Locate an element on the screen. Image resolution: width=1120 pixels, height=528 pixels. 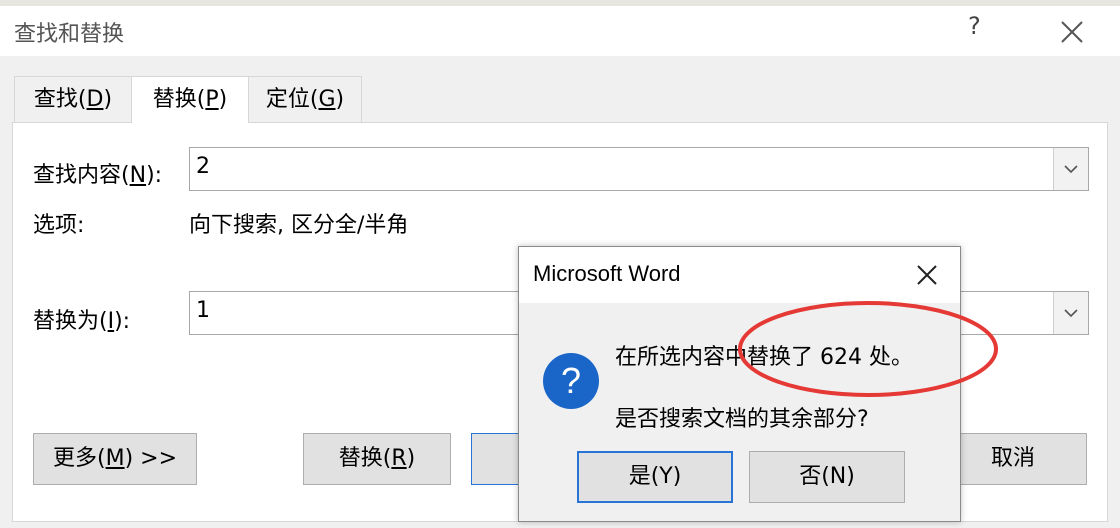
replace-button: 替换(R) is located at coordinates (377, 459).